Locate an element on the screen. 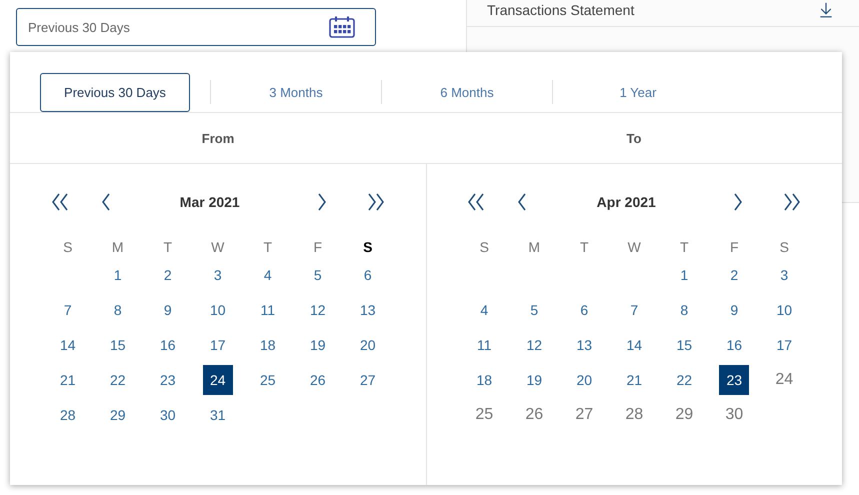  calendar-day: 26 is located at coordinates (317, 379).